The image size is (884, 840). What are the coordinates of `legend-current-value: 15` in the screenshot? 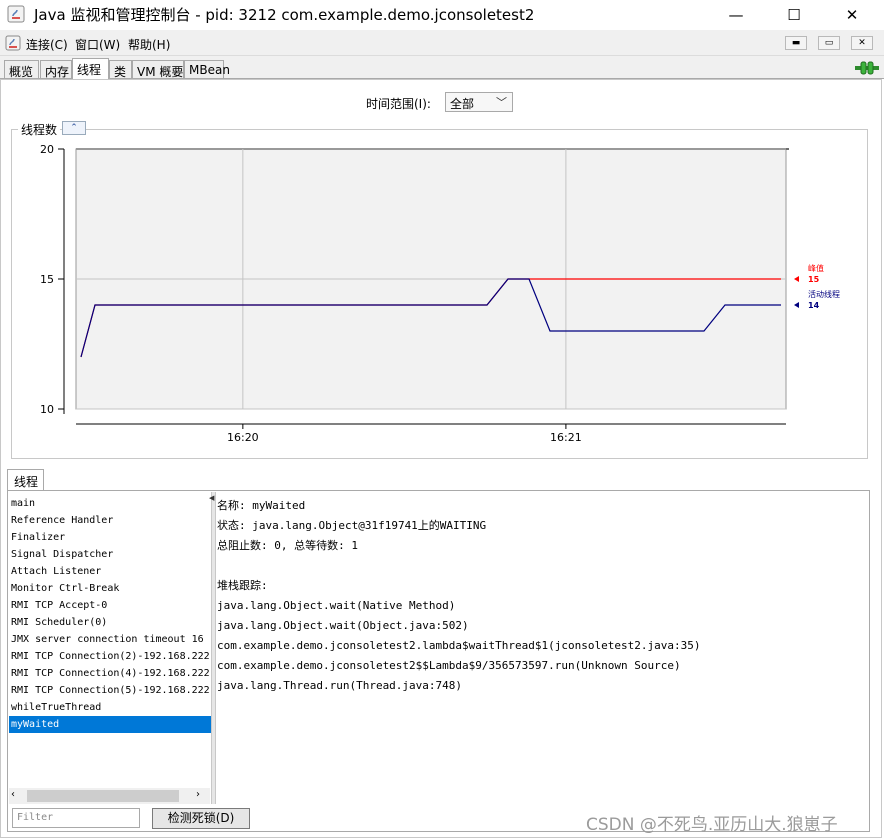 It's located at (814, 279).